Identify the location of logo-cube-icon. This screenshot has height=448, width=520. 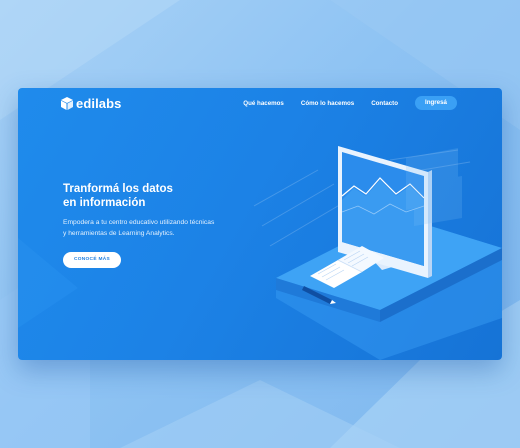
(67, 103).